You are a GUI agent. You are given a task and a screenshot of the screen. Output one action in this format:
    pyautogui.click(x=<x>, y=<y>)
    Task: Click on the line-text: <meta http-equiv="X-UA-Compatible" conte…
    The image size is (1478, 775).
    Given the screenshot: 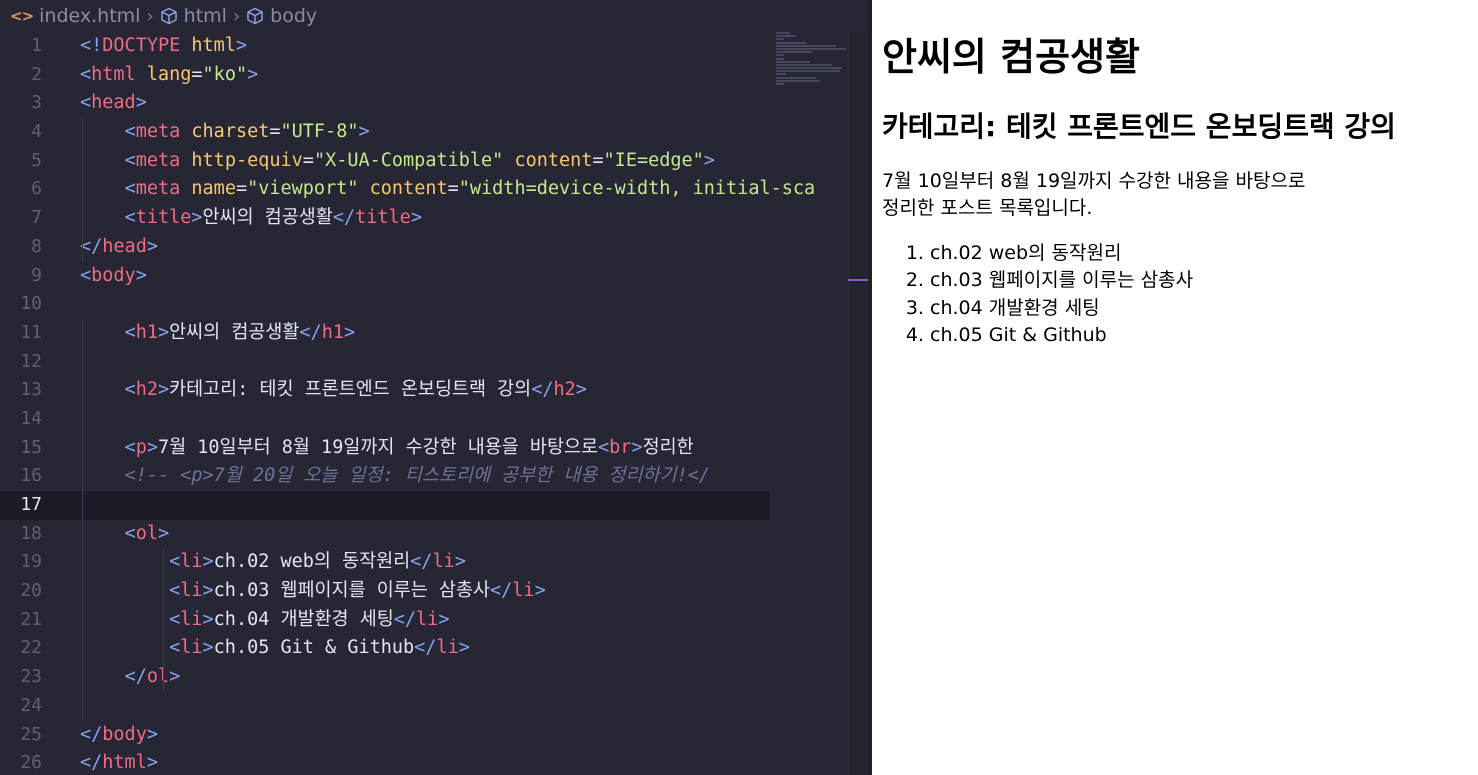 What is the action you would take?
    pyautogui.click(x=397, y=161)
    